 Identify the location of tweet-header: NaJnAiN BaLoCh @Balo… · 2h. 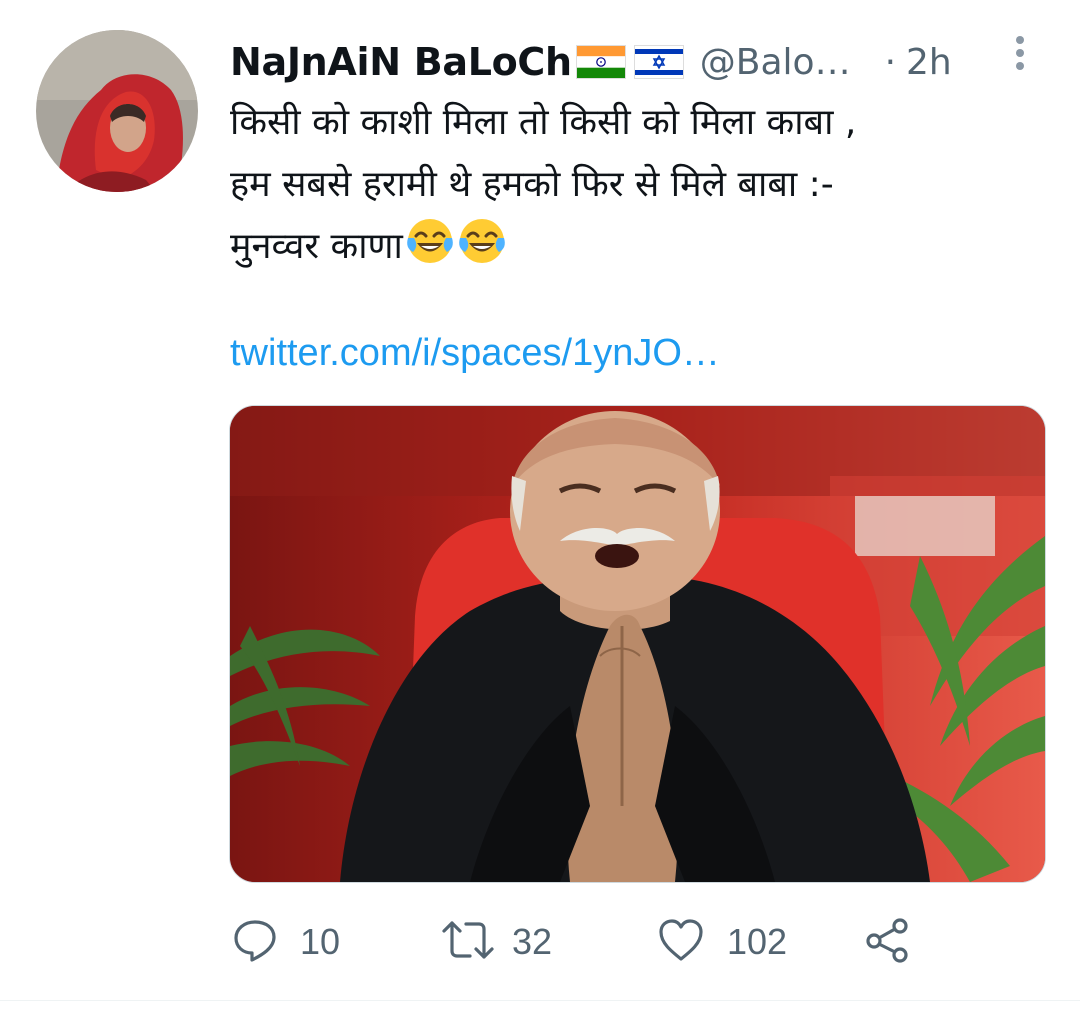
(625, 62).